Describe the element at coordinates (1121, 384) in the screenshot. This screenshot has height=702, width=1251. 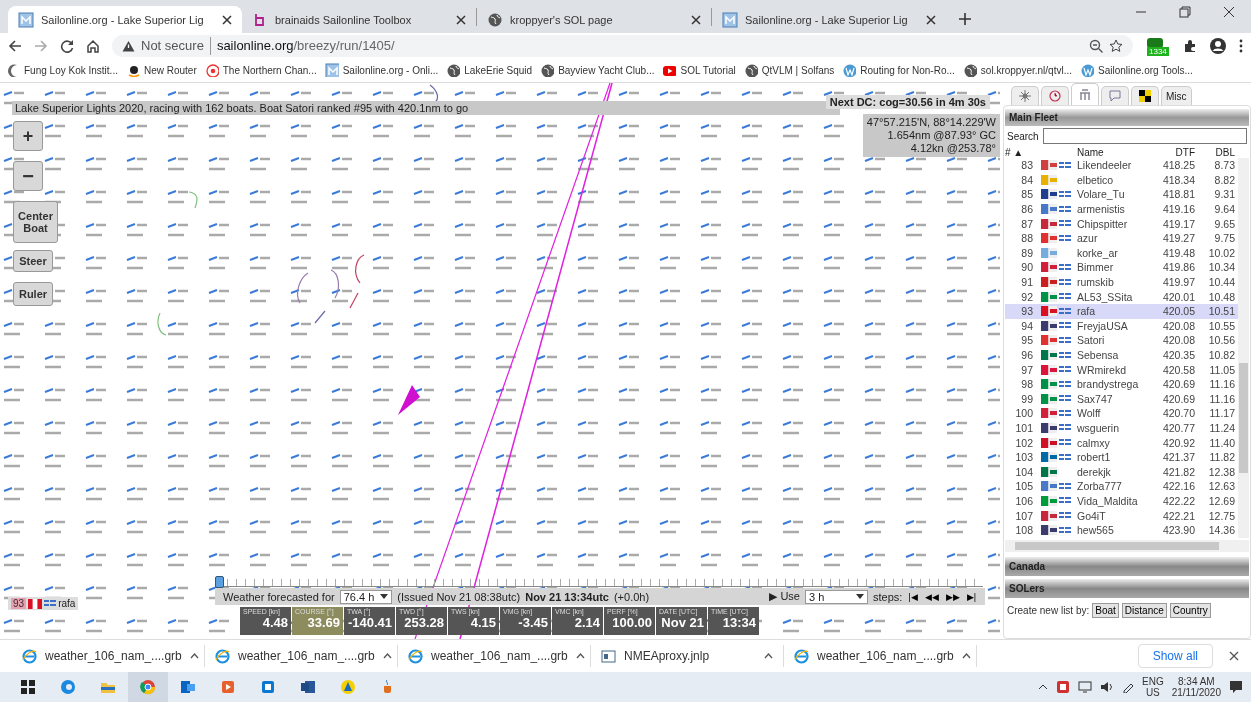
I see `fleet-row: 98 brandystrega 420.69 11.16` at that location.